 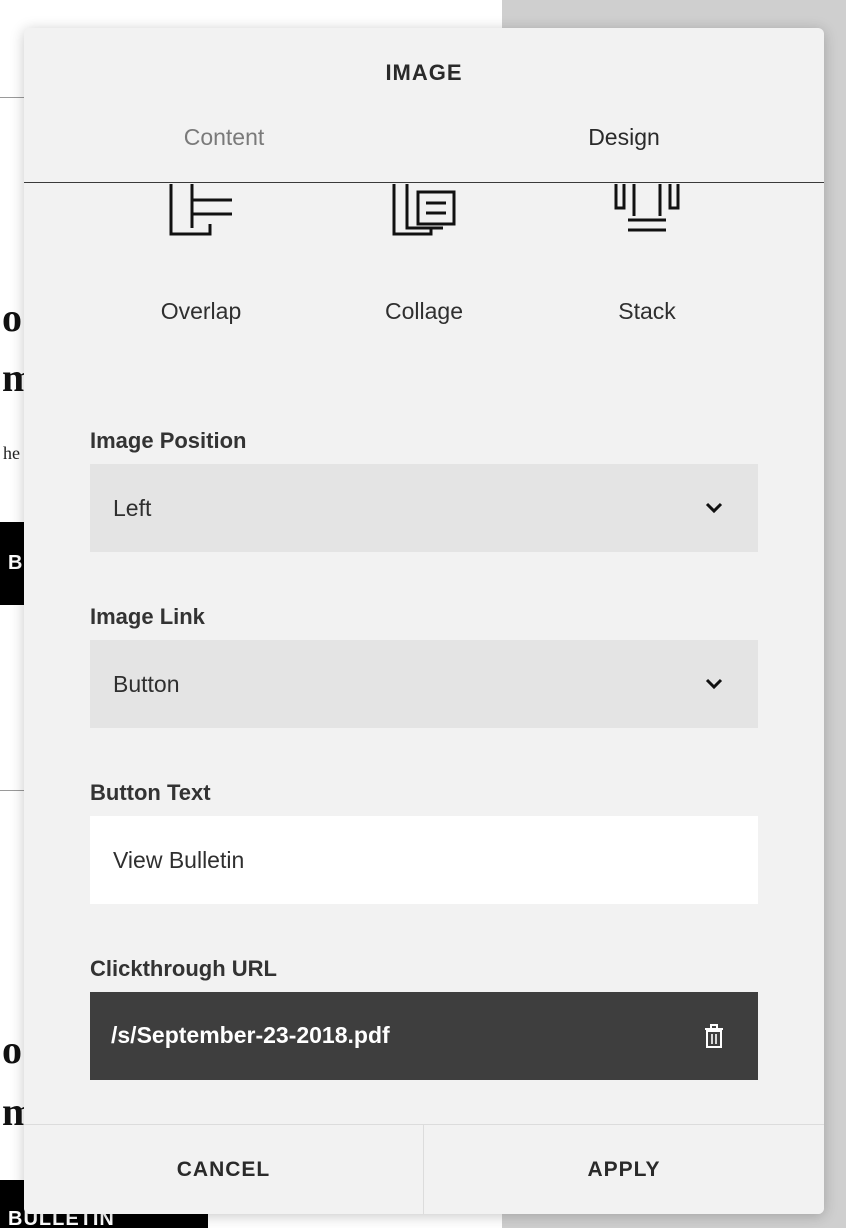 I want to click on image-position-select: Left, so click(x=424, y=508).